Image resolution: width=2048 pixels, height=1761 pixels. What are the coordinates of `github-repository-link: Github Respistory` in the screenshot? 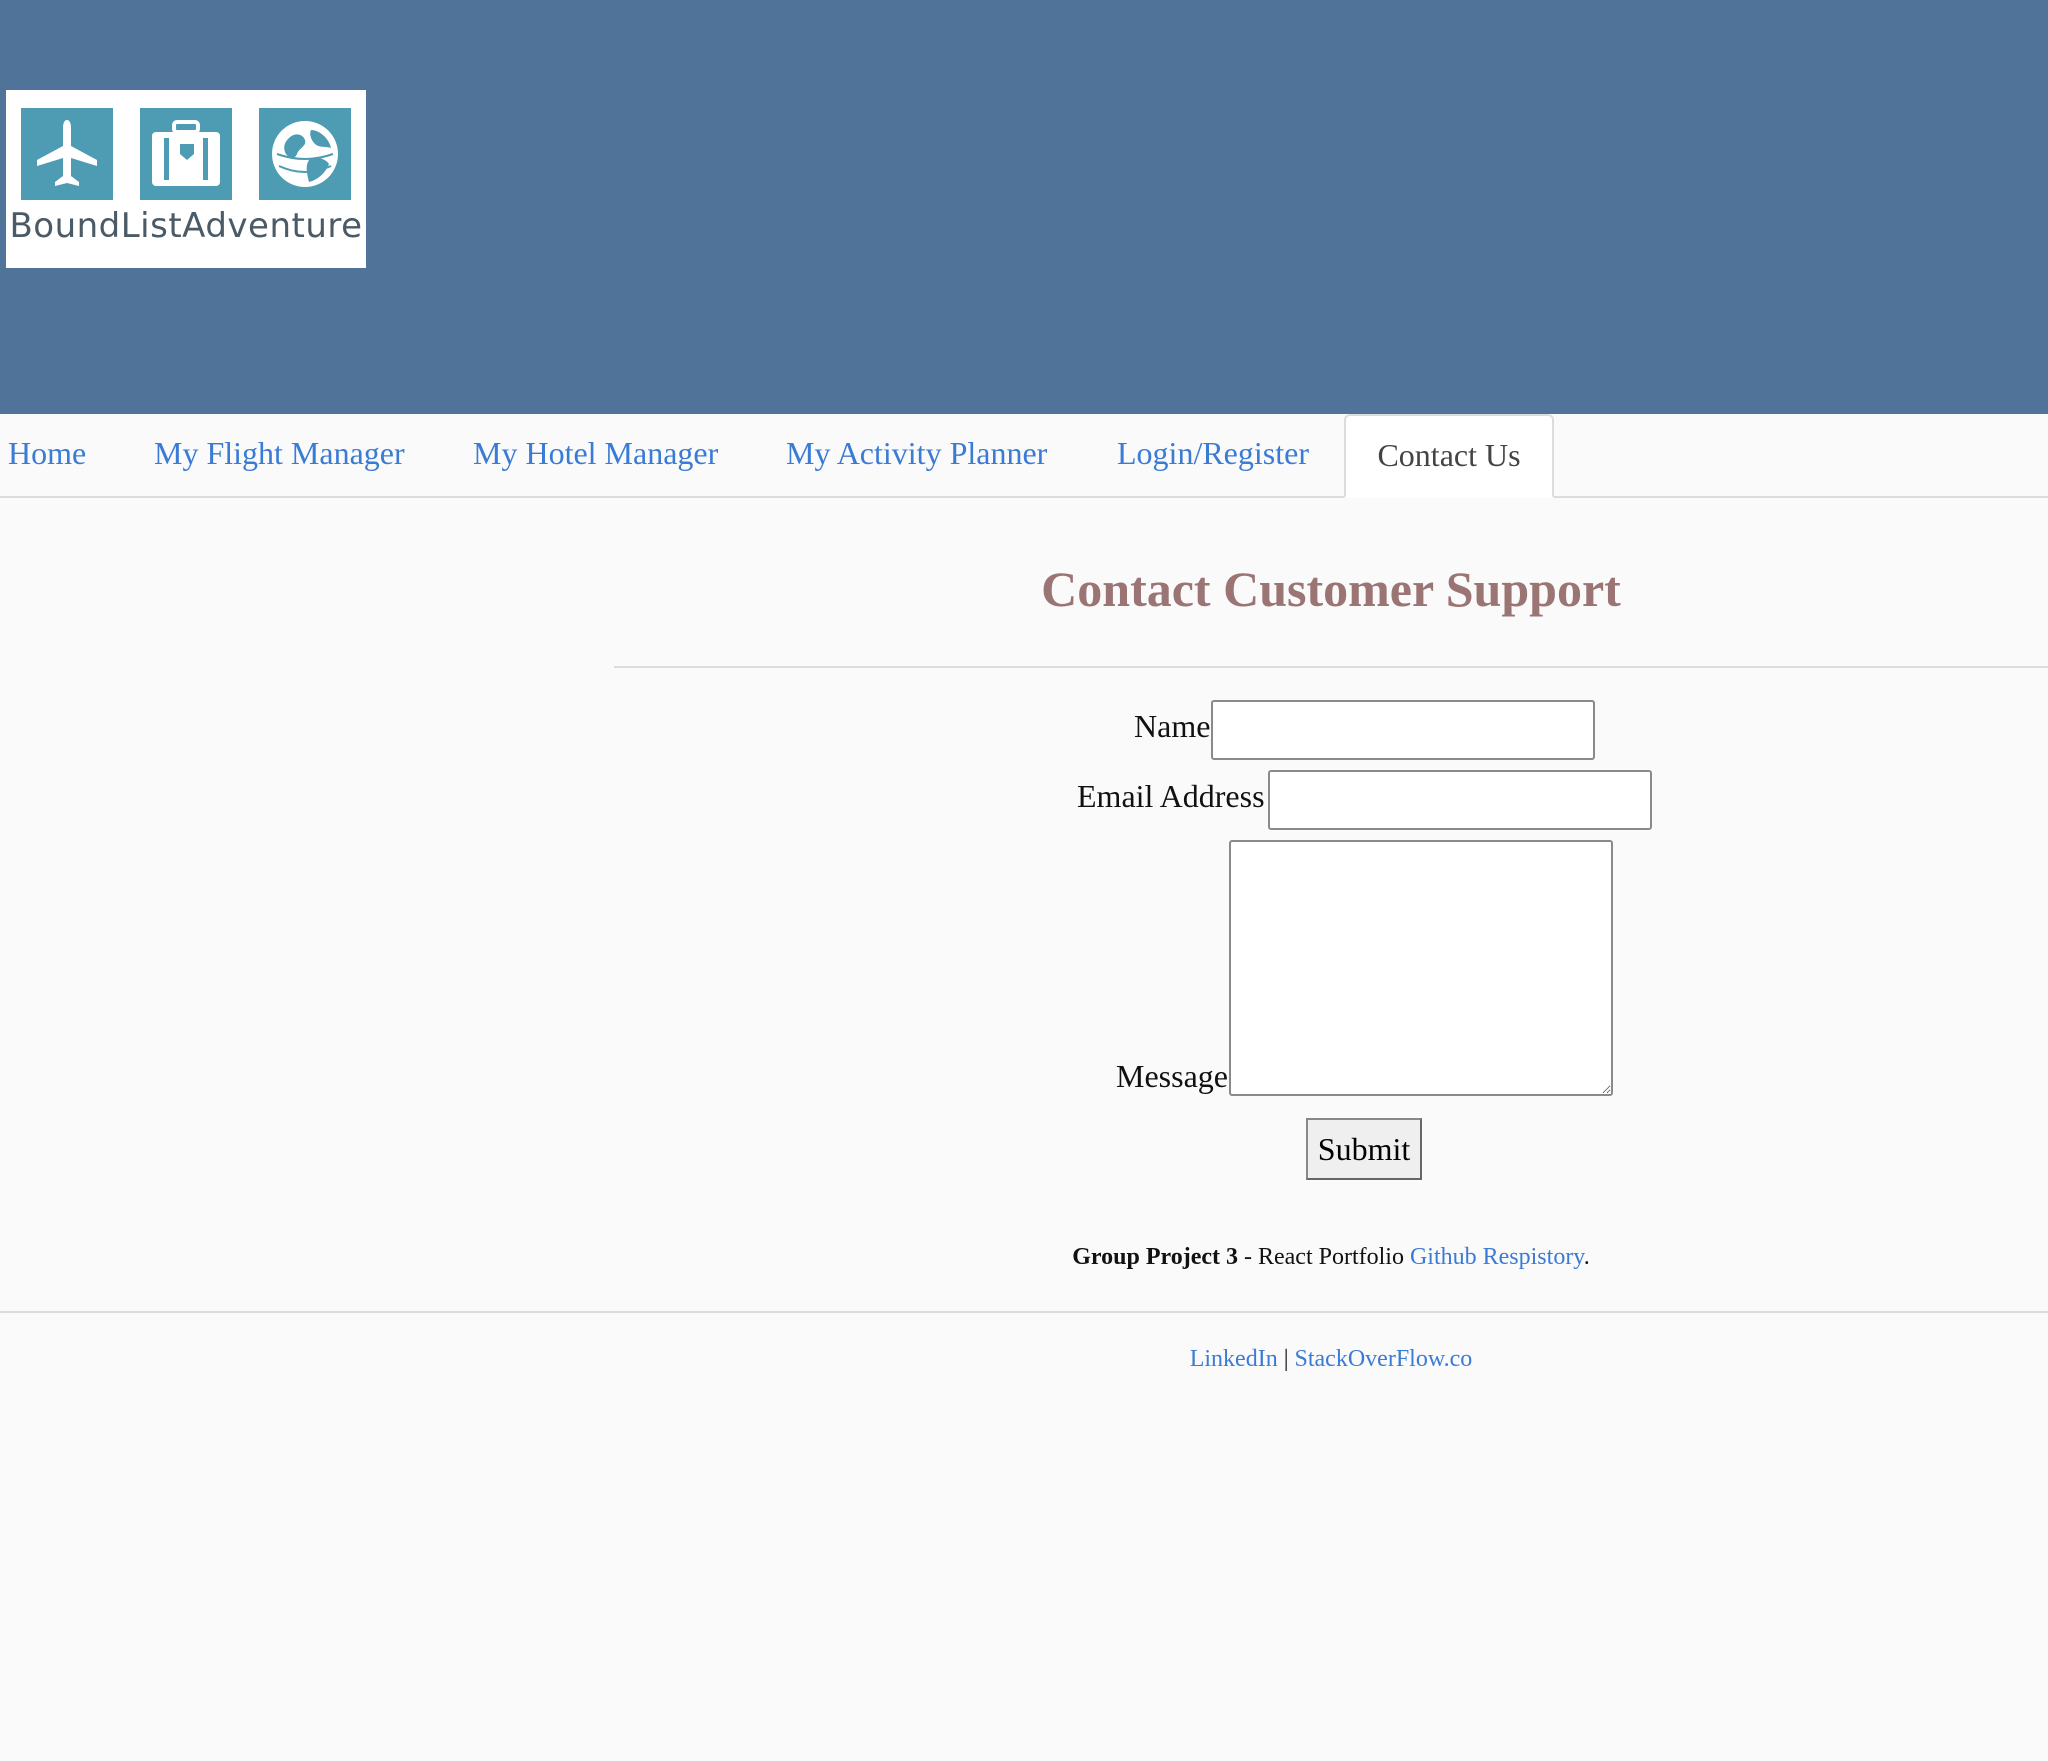 It's located at (1497, 1257).